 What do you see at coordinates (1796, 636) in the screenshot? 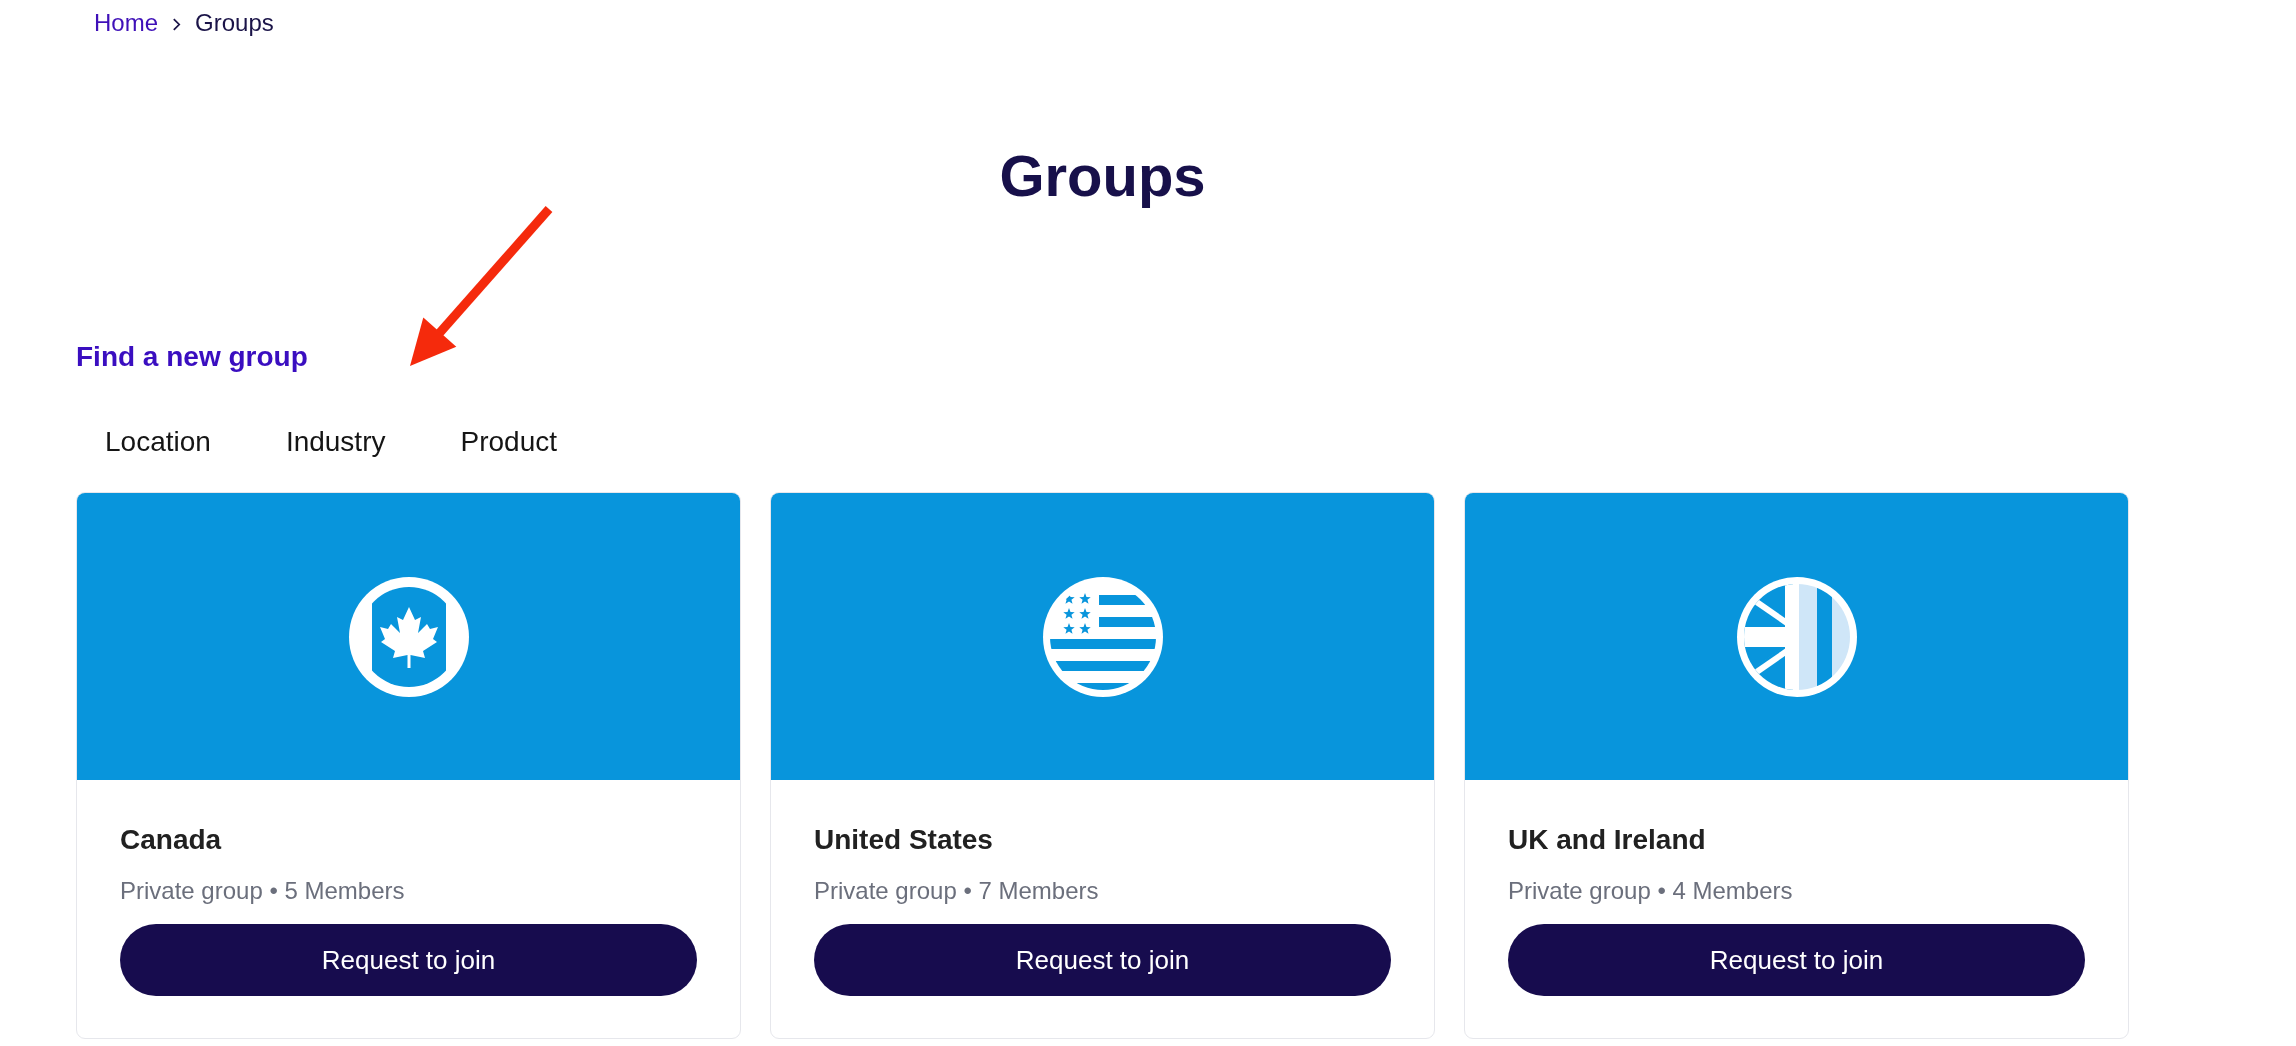
I see `union-jack-flag-icon` at bounding box center [1796, 636].